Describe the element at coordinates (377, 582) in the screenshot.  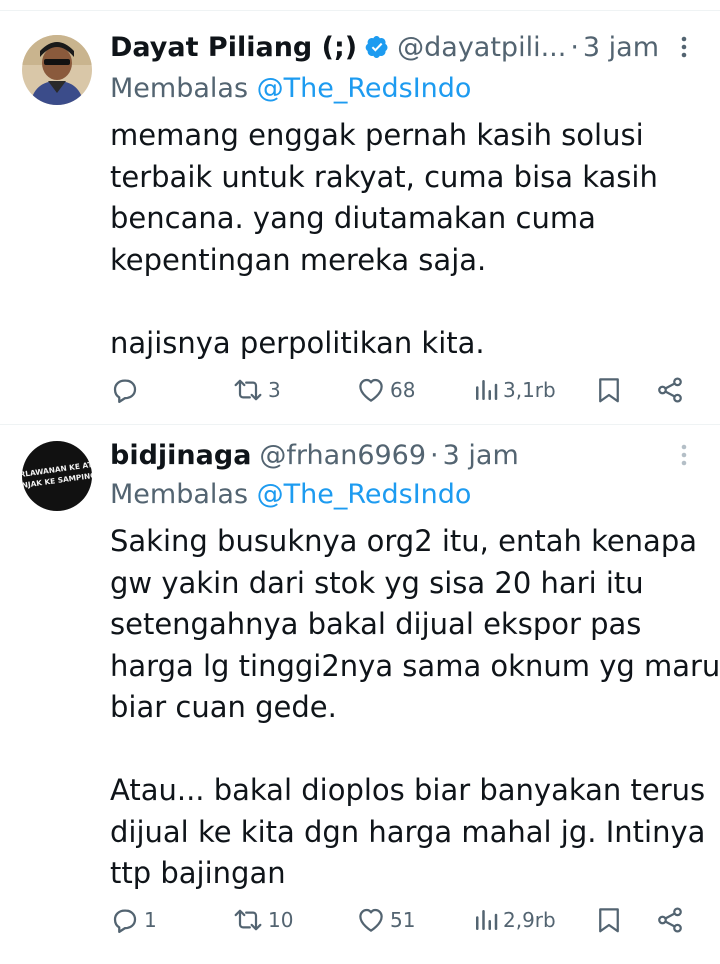
I see `text-line: gw yakin dari stok yg sisa 20 hari itu` at that location.